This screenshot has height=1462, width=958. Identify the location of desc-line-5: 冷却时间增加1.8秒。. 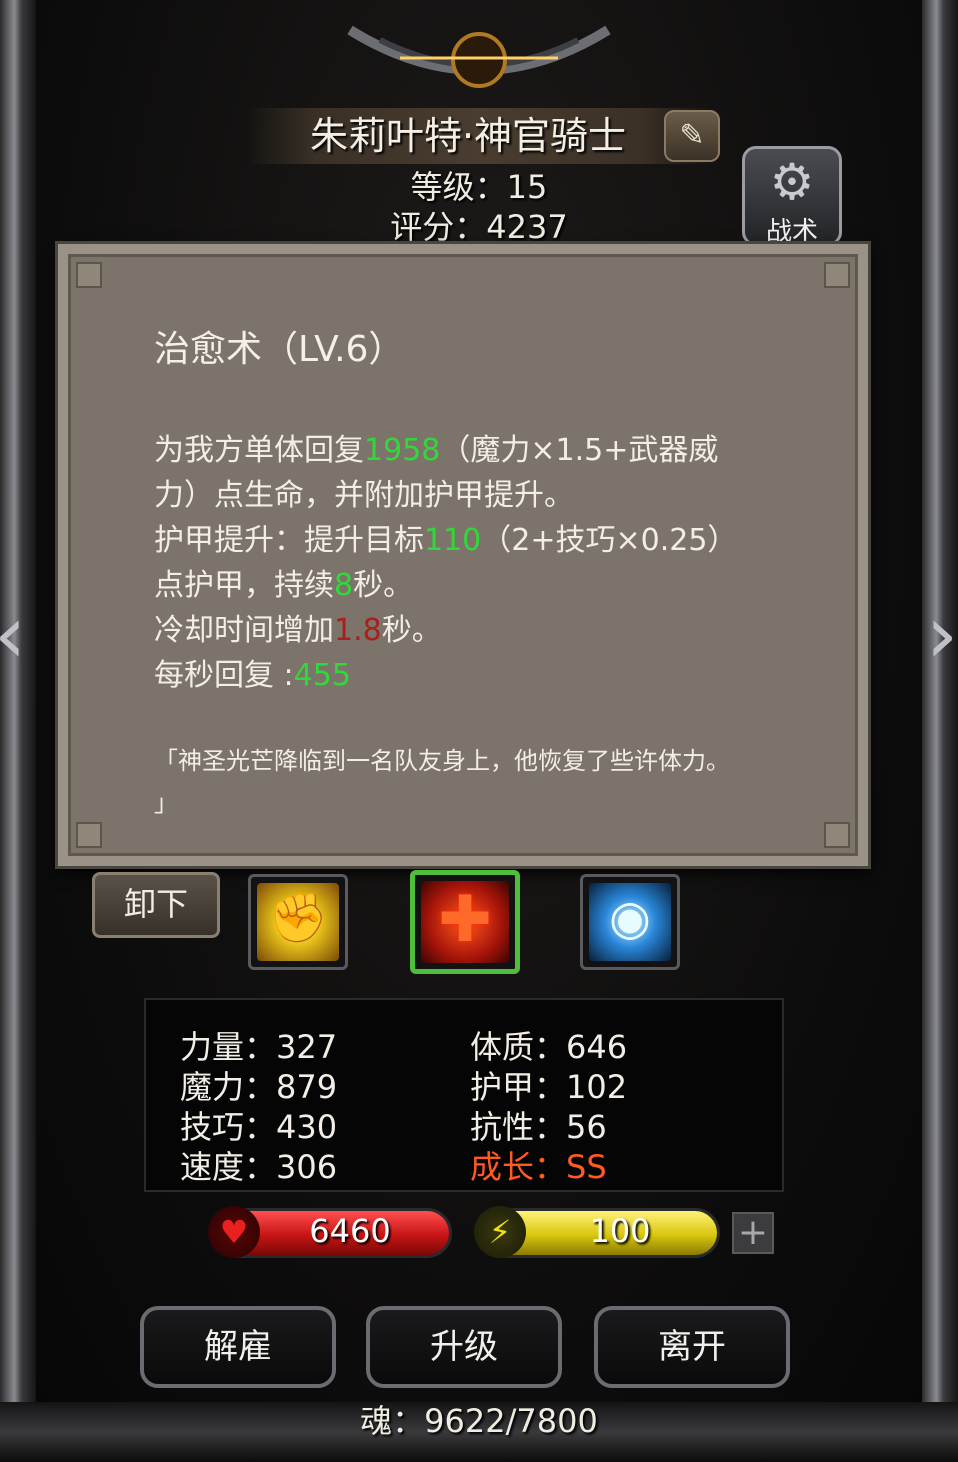
(298, 630).